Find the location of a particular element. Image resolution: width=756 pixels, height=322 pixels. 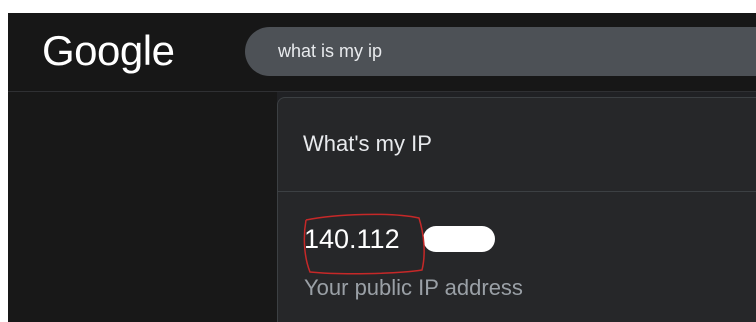

card-title: What's my IP is located at coordinates (367, 143).